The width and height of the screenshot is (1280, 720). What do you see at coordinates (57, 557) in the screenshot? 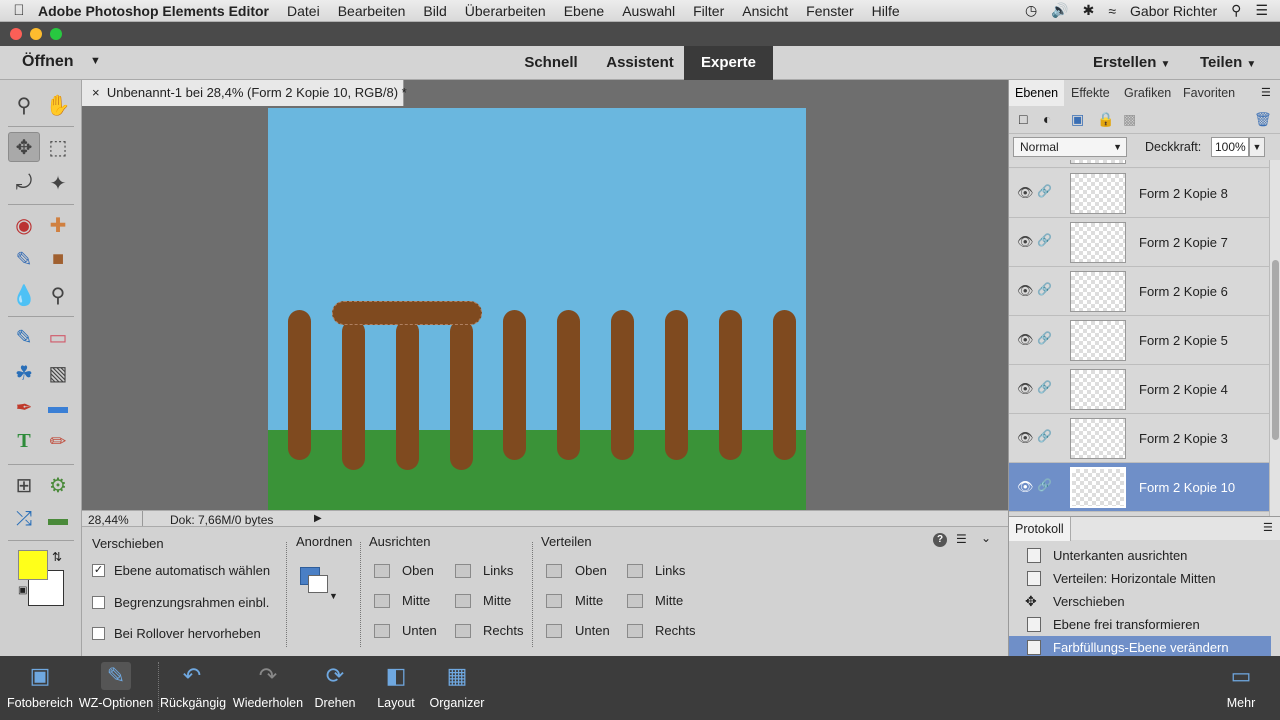
I see `swap-colors-icon: ⇅` at bounding box center [57, 557].